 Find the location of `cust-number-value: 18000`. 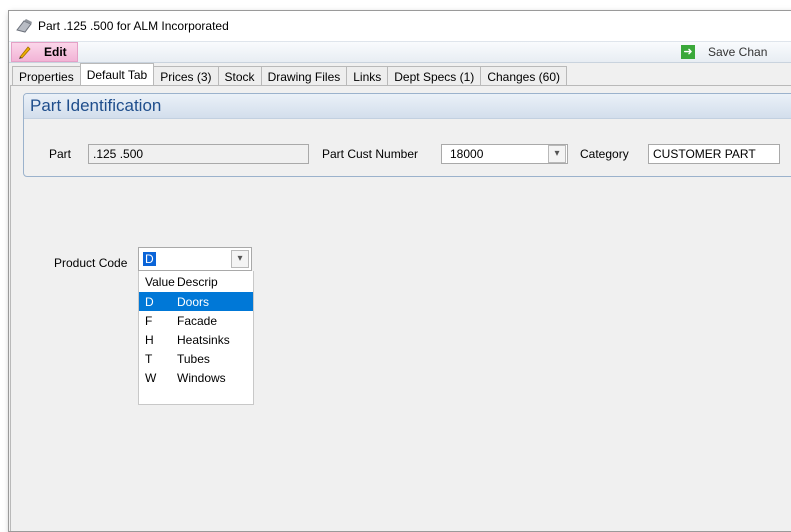

cust-number-value: 18000 is located at coordinates (467, 154).